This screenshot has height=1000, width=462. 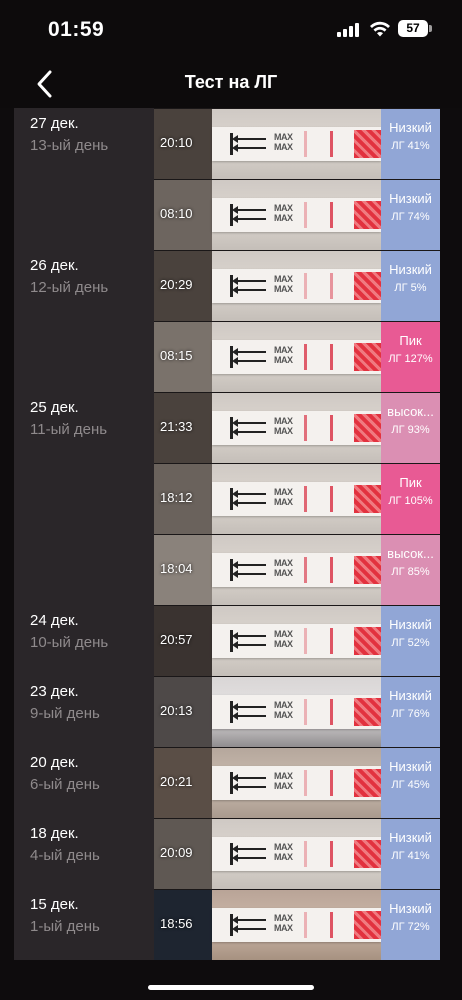 What do you see at coordinates (231, 30) in the screenshot?
I see `status-bar: 01:59 57` at bounding box center [231, 30].